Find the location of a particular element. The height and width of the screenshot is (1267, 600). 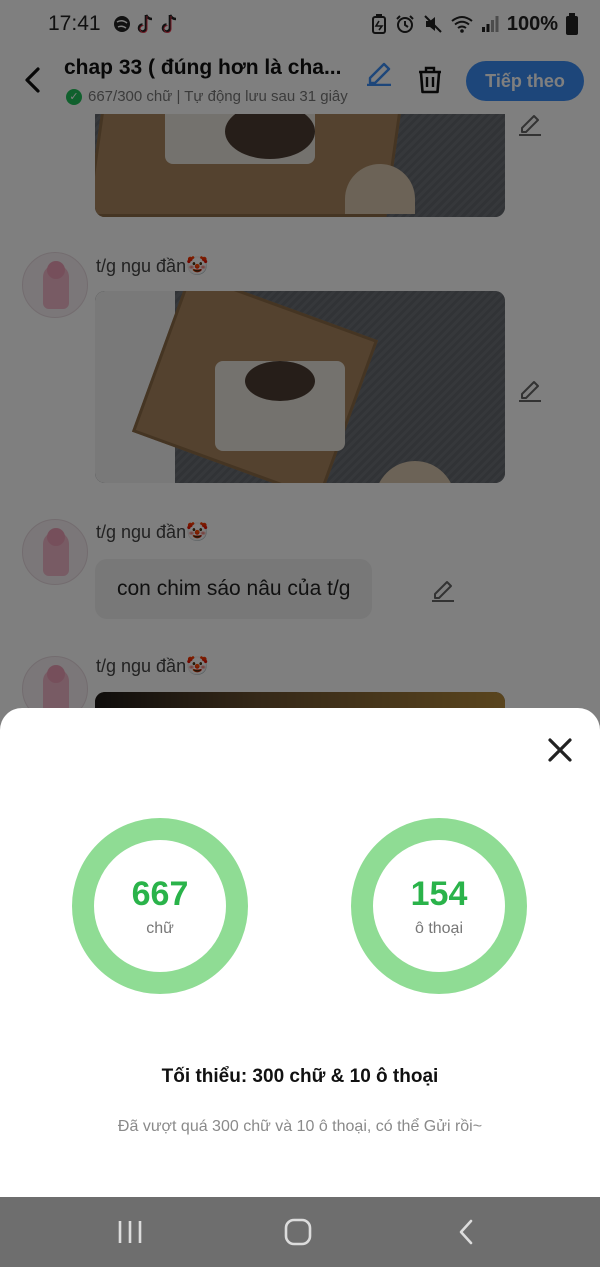

system-nav-bar is located at coordinates (300, 1232).